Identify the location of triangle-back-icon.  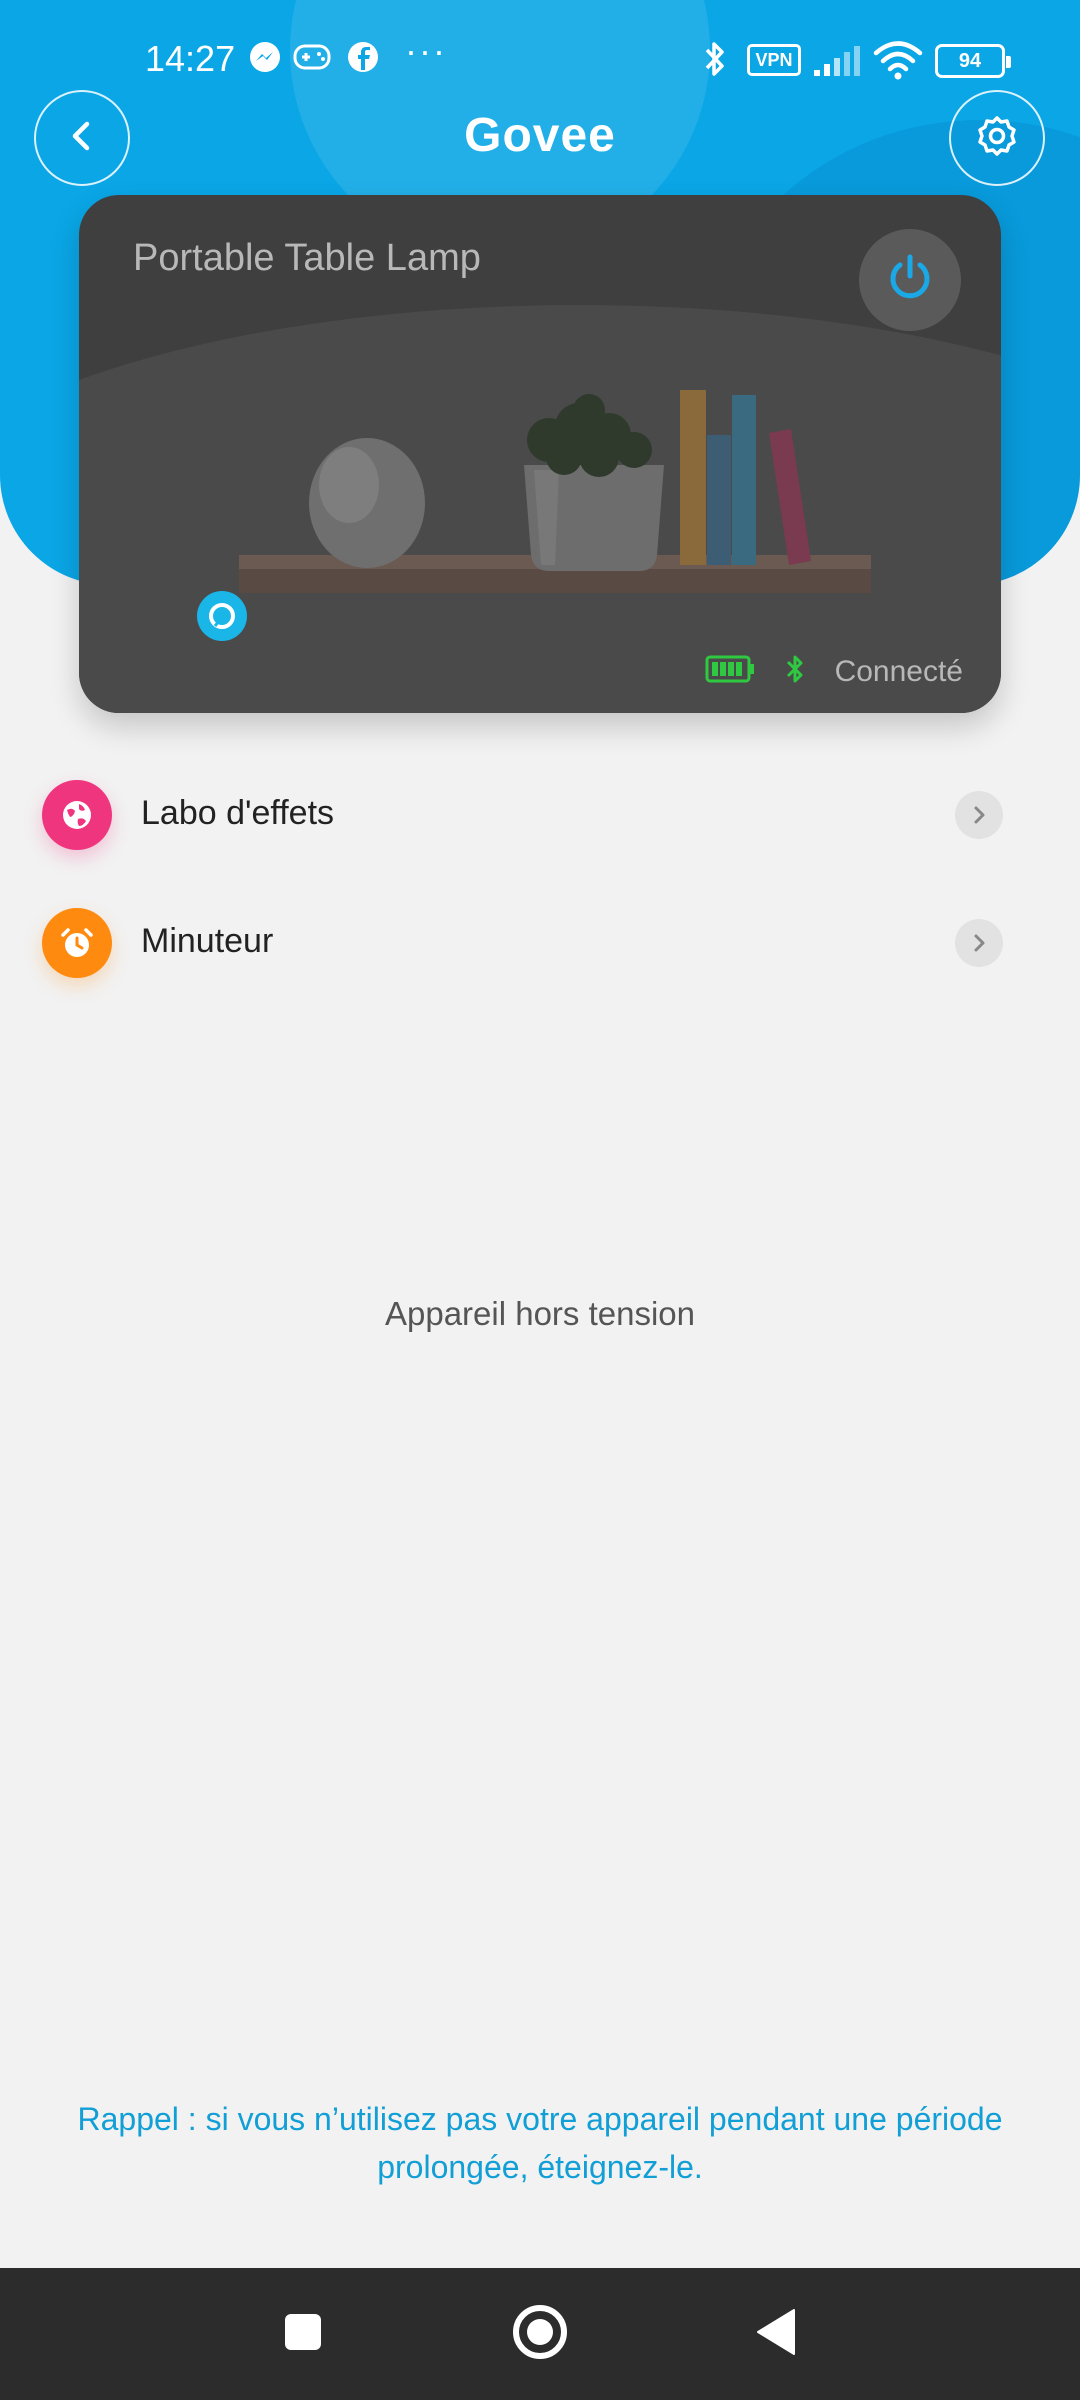
(776, 2334).